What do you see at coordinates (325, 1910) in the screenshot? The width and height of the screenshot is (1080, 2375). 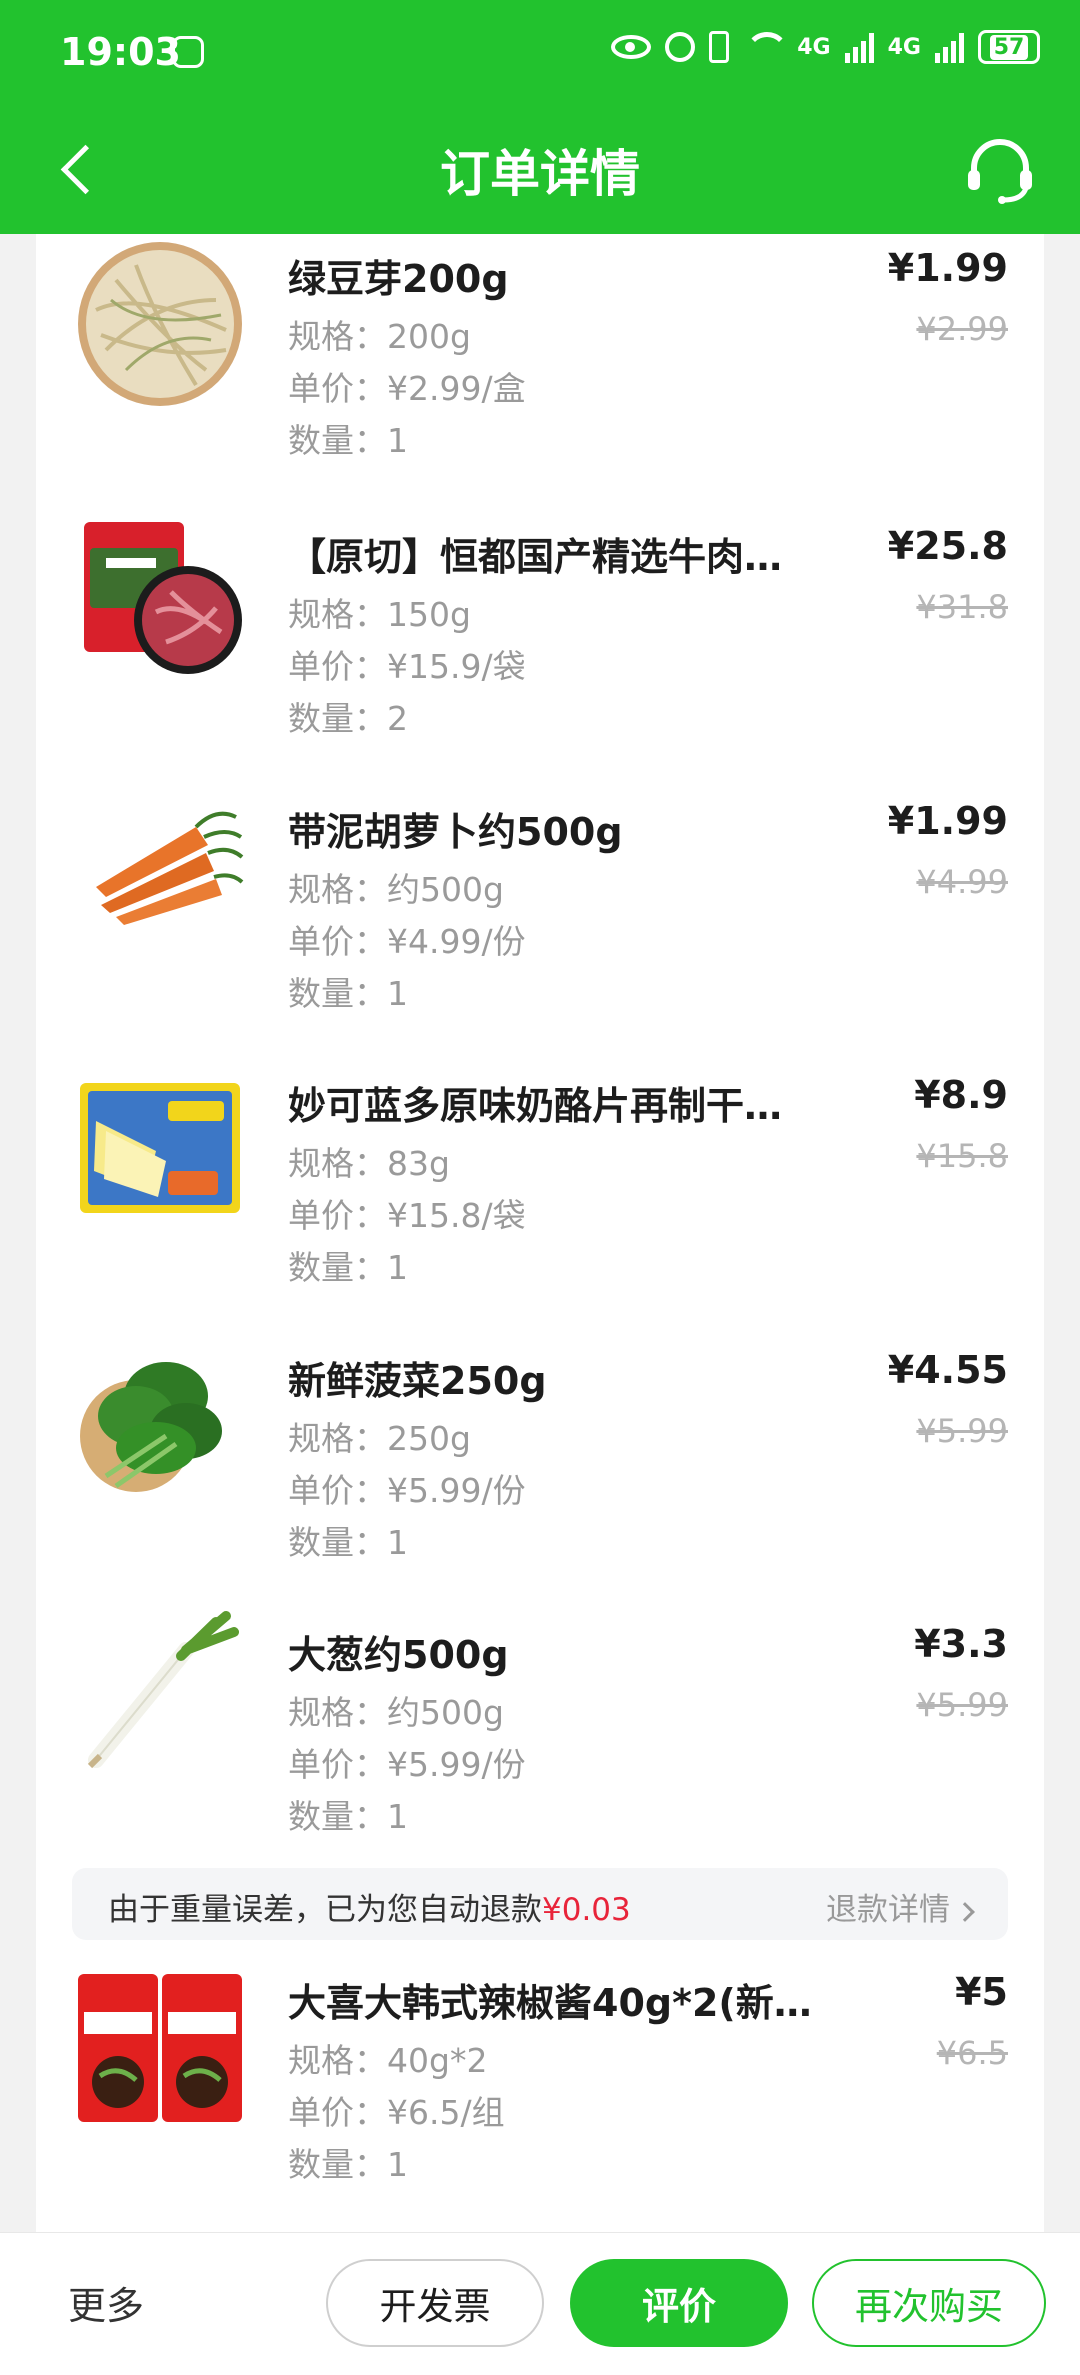 I see `refund-text: 由于重量误差，已为您自动退款` at bounding box center [325, 1910].